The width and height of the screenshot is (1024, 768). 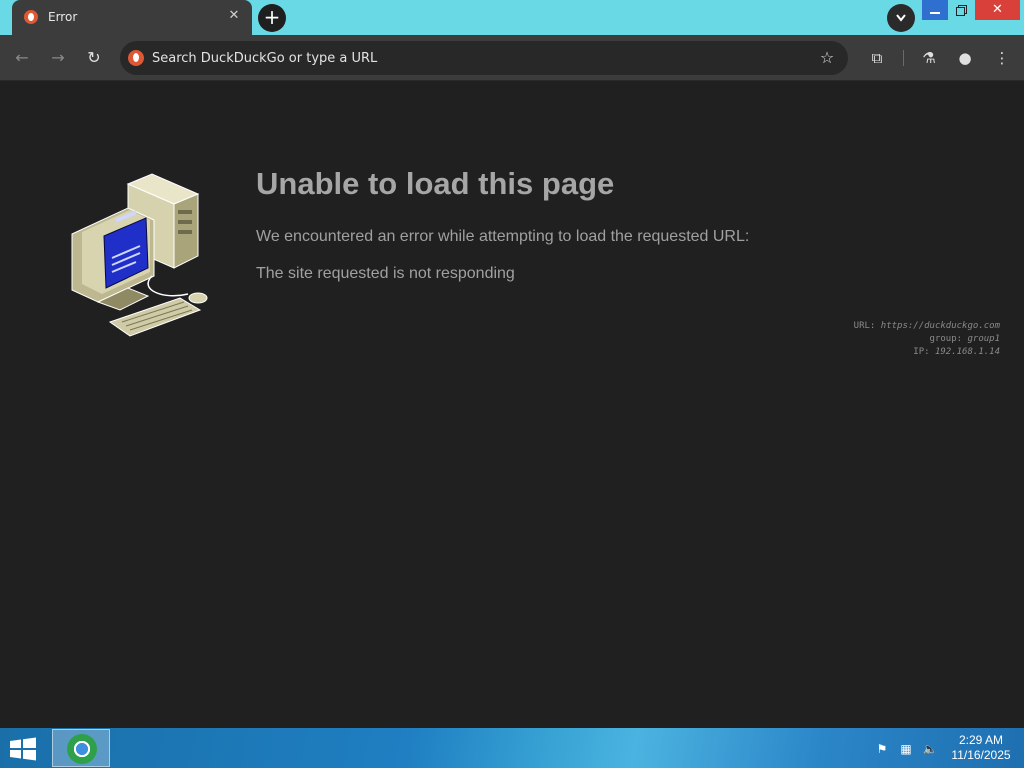 I want to click on clock: 2:29 AM 11/16/2025, so click(x=981, y=748).